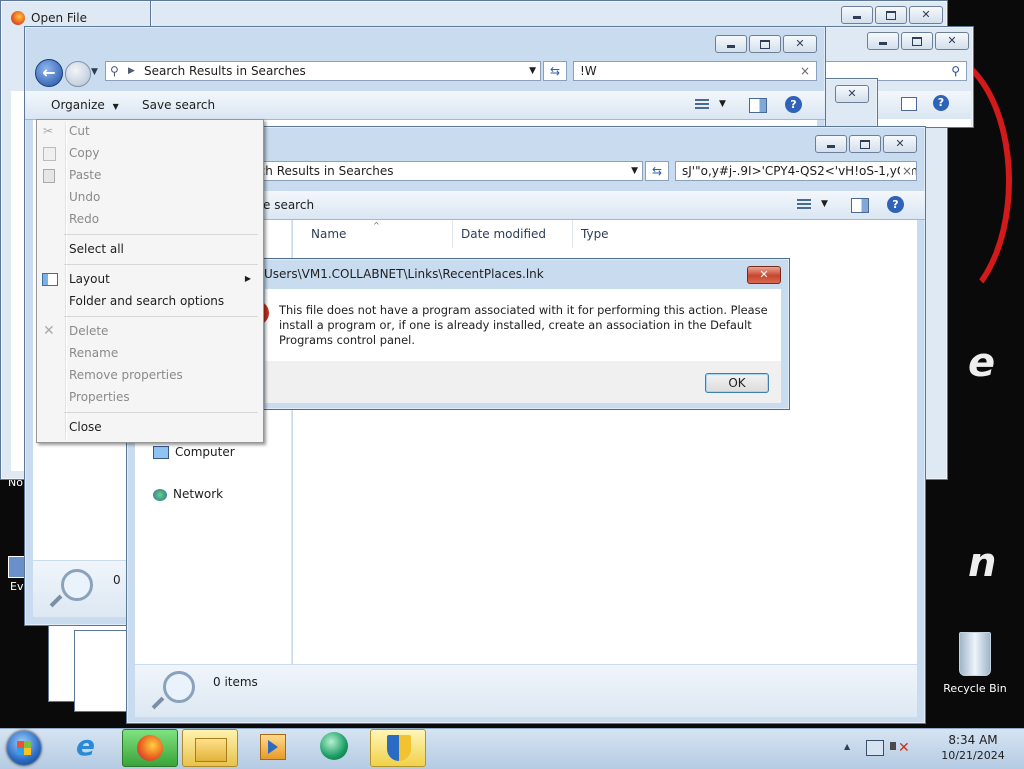 Image resolution: width=1024 pixels, height=769 pixels. Describe the element at coordinates (148, 427) in the screenshot. I see `menu-item-close: Close` at that location.